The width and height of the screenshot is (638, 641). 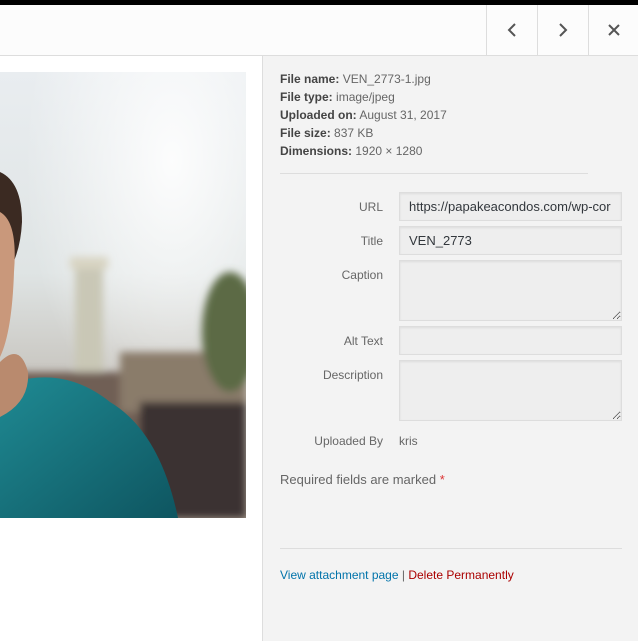 What do you see at coordinates (451, 548) in the screenshot?
I see `actions-divider` at bounding box center [451, 548].